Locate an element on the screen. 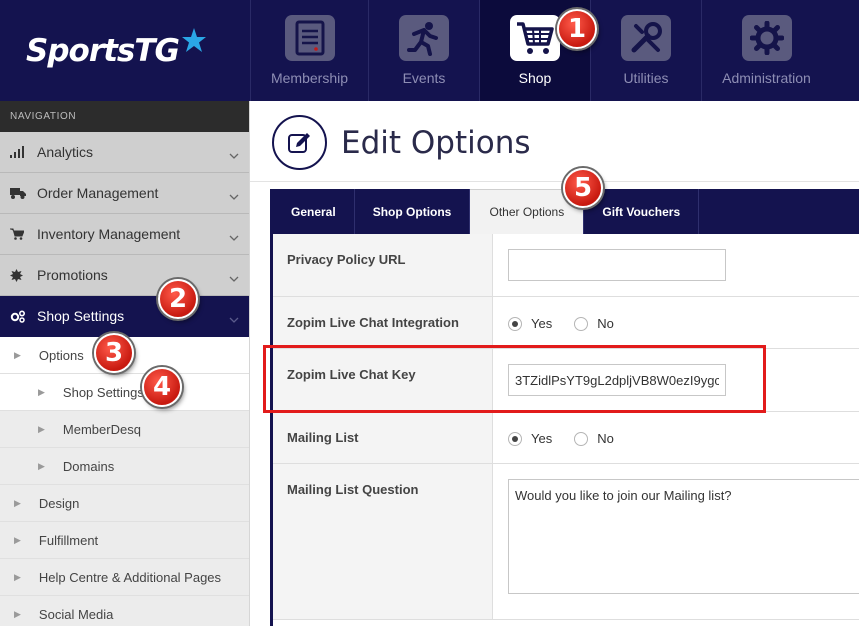 Image resolution: width=859 pixels, height=626 pixels. divider is located at coordinates (554, 181).